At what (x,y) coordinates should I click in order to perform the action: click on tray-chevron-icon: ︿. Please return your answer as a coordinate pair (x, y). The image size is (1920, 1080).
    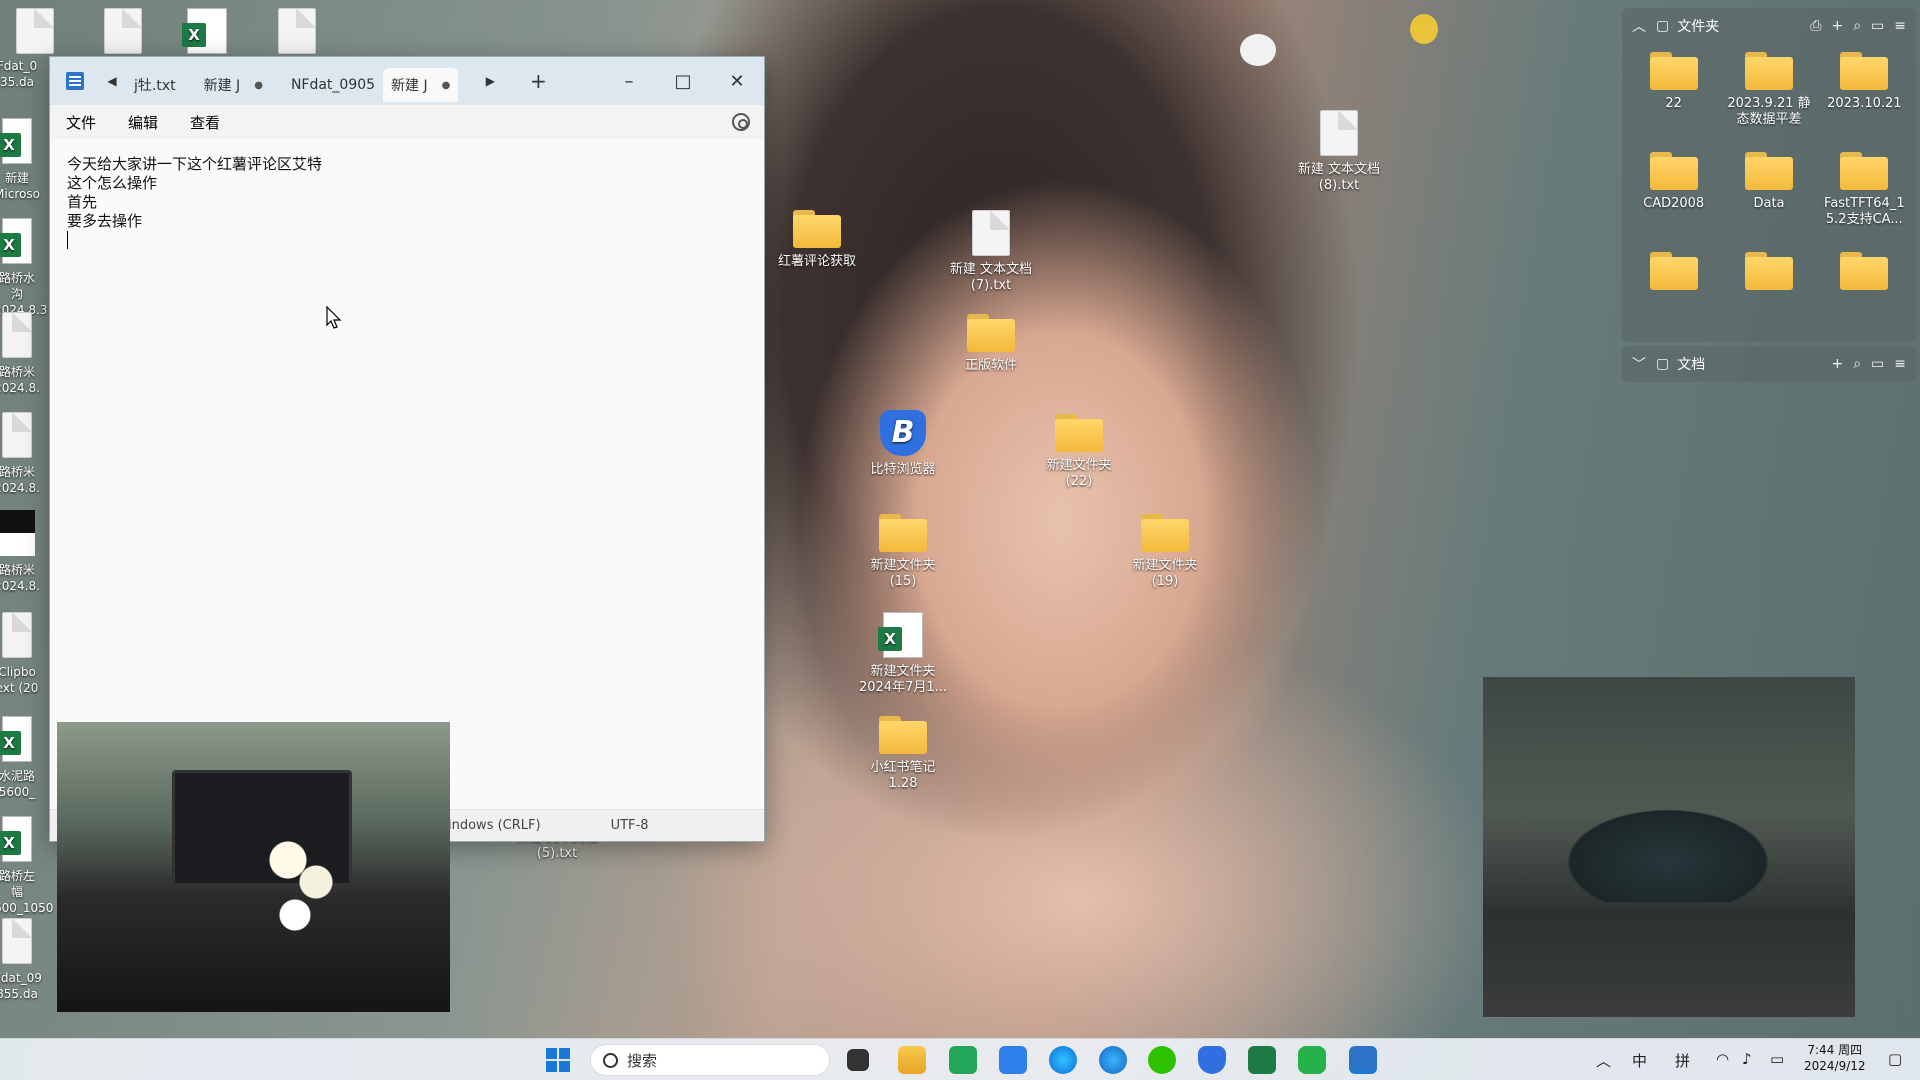
    Looking at the image, I should click on (1603, 1060).